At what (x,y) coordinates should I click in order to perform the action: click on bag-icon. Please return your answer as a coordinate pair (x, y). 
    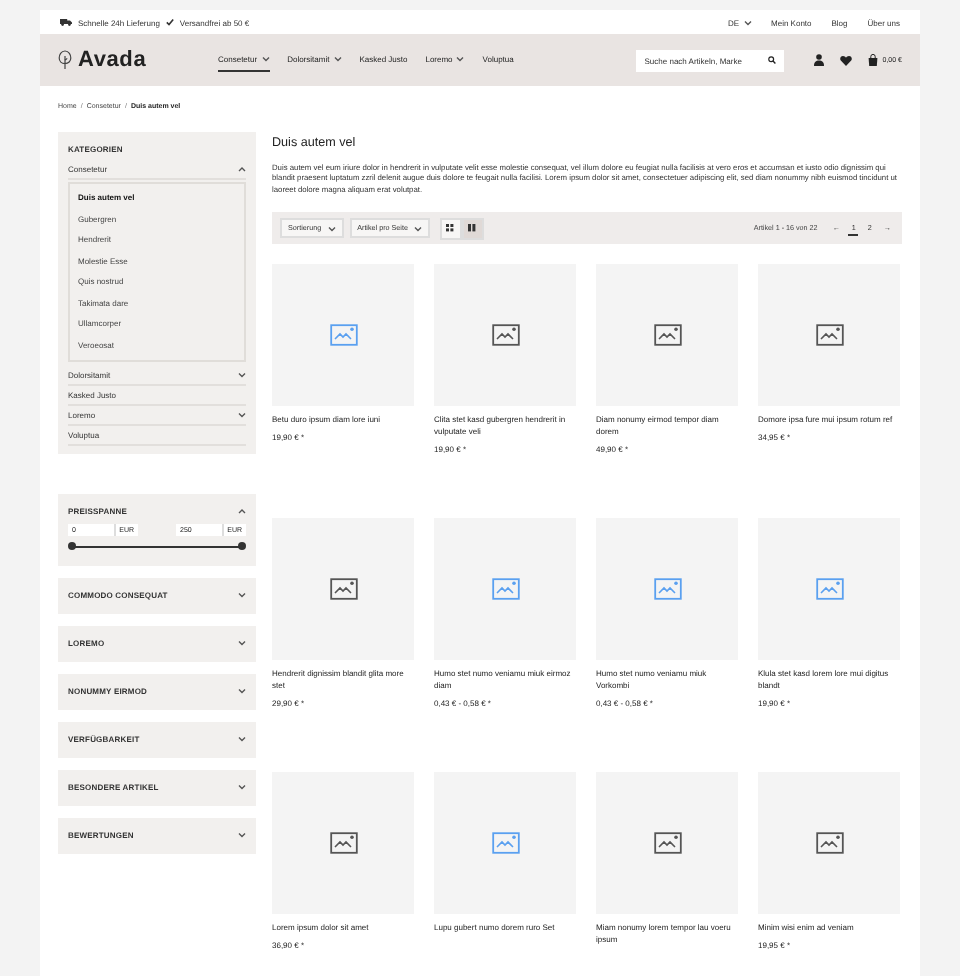
    Looking at the image, I should click on (873, 60).